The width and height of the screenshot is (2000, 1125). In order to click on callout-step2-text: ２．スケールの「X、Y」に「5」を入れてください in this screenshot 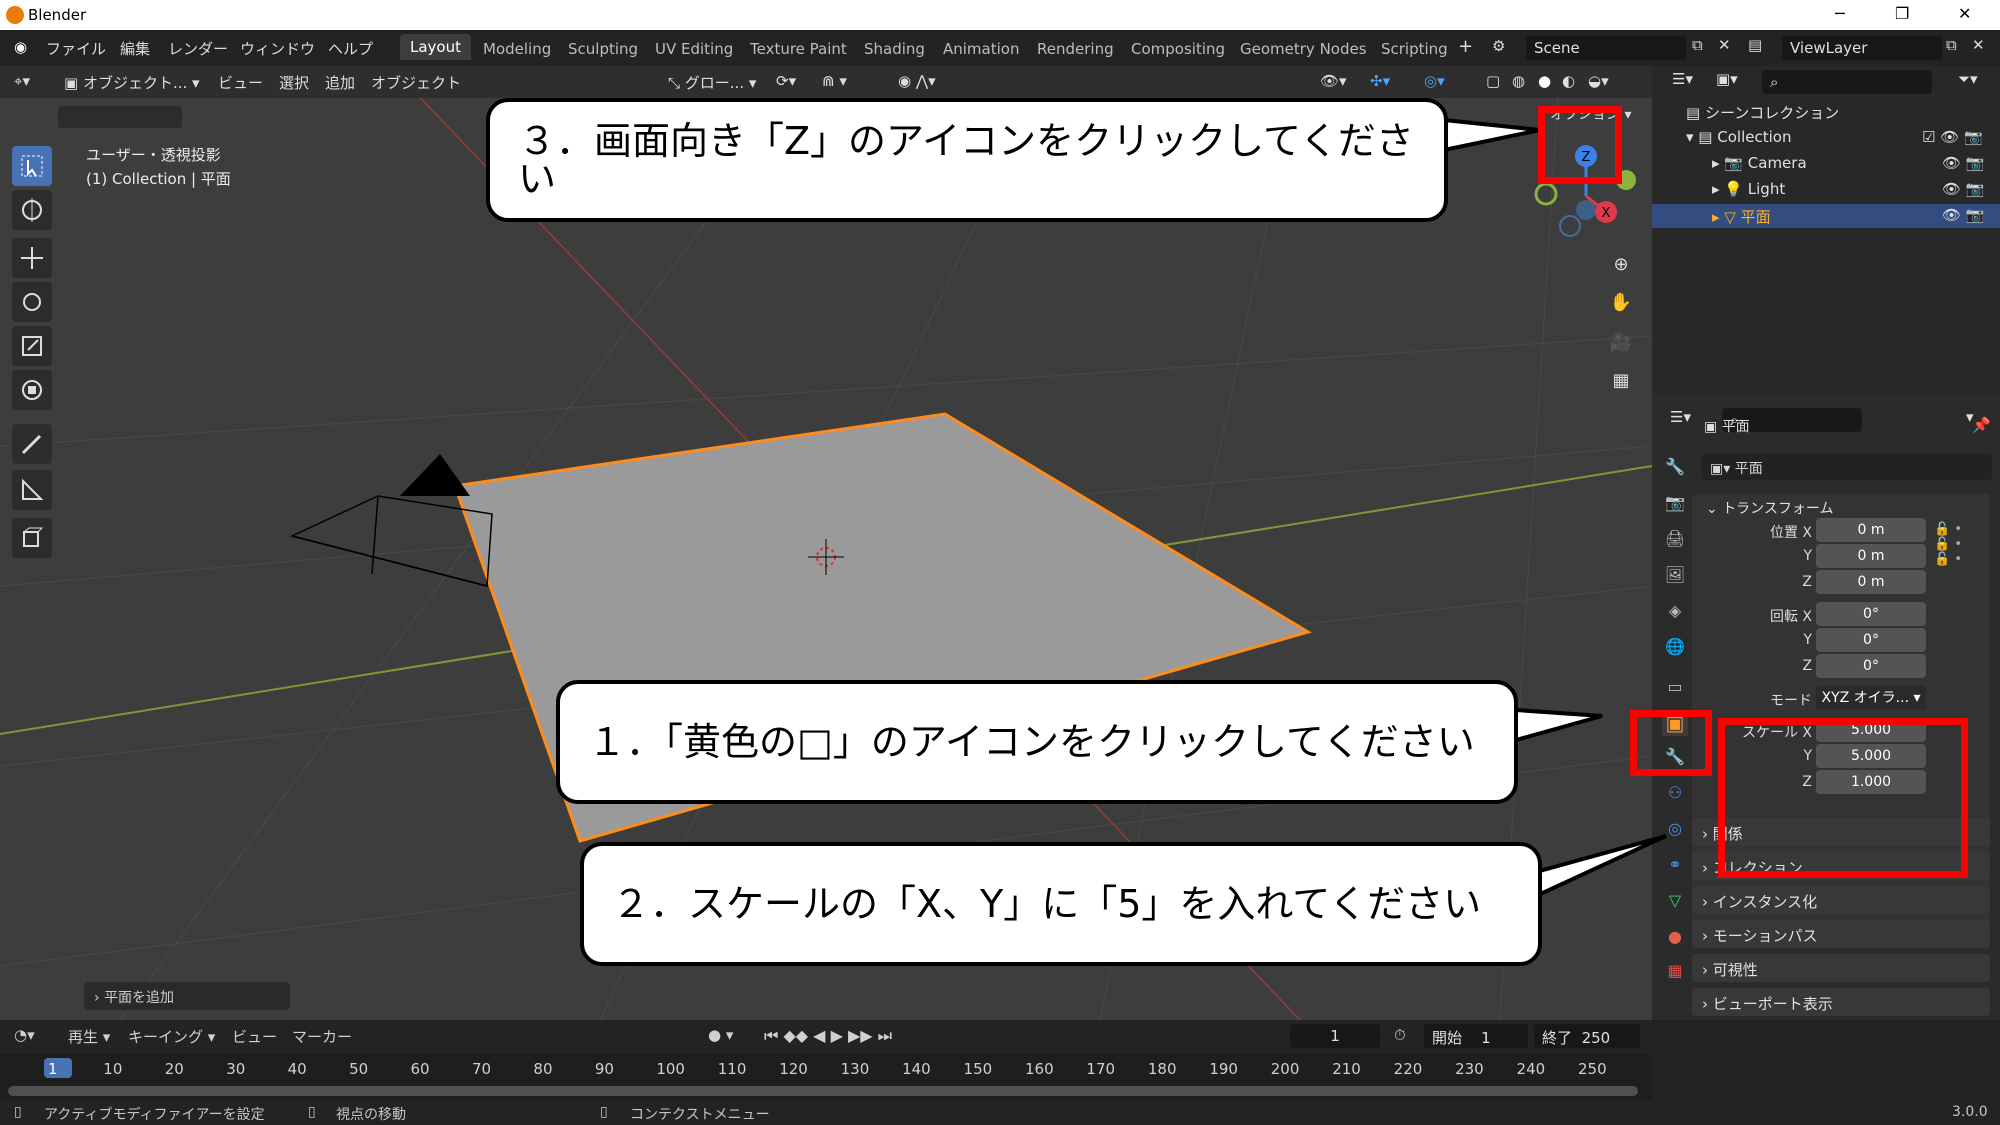, I will do `click(1047, 904)`.